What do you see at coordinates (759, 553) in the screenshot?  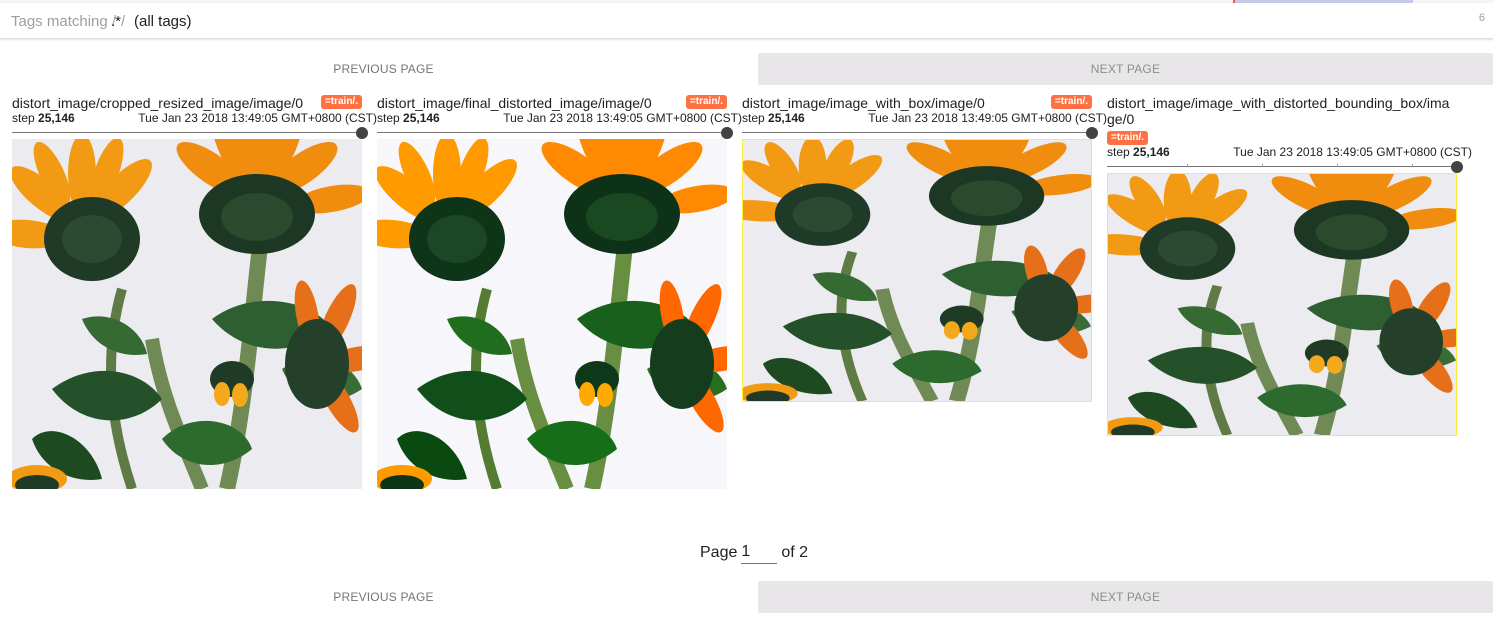 I see `page-number-input: 1` at bounding box center [759, 553].